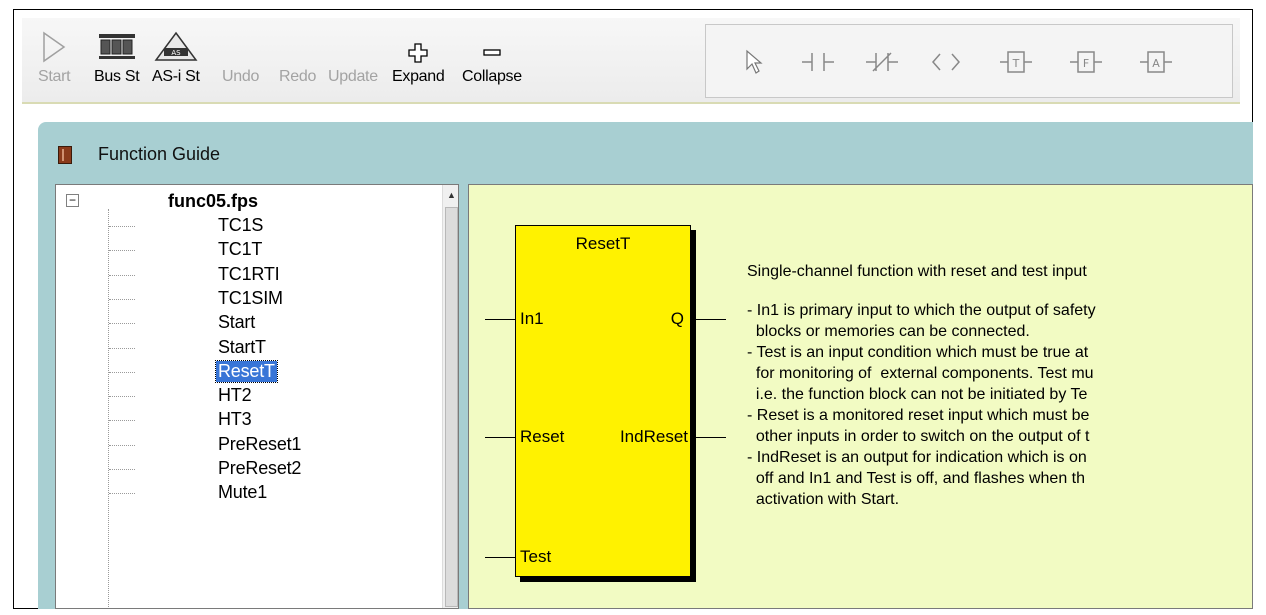 The width and height of the screenshot is (1266, 615). I want to click on tree-item: TC1SIM, so click(246, 299).